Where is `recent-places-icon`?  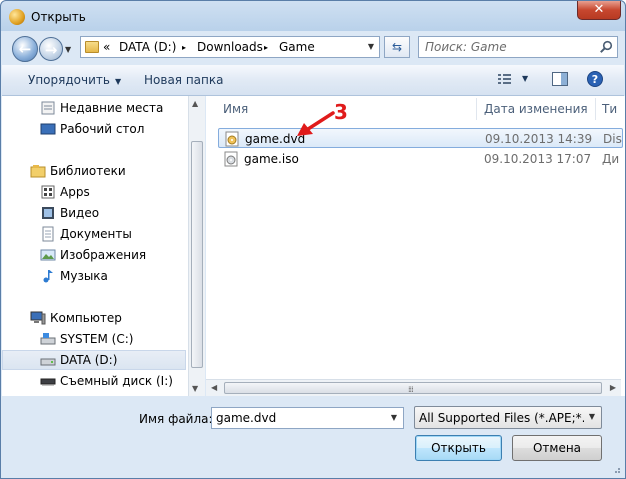
recent-places-icon is located at coordinates (48, 108).